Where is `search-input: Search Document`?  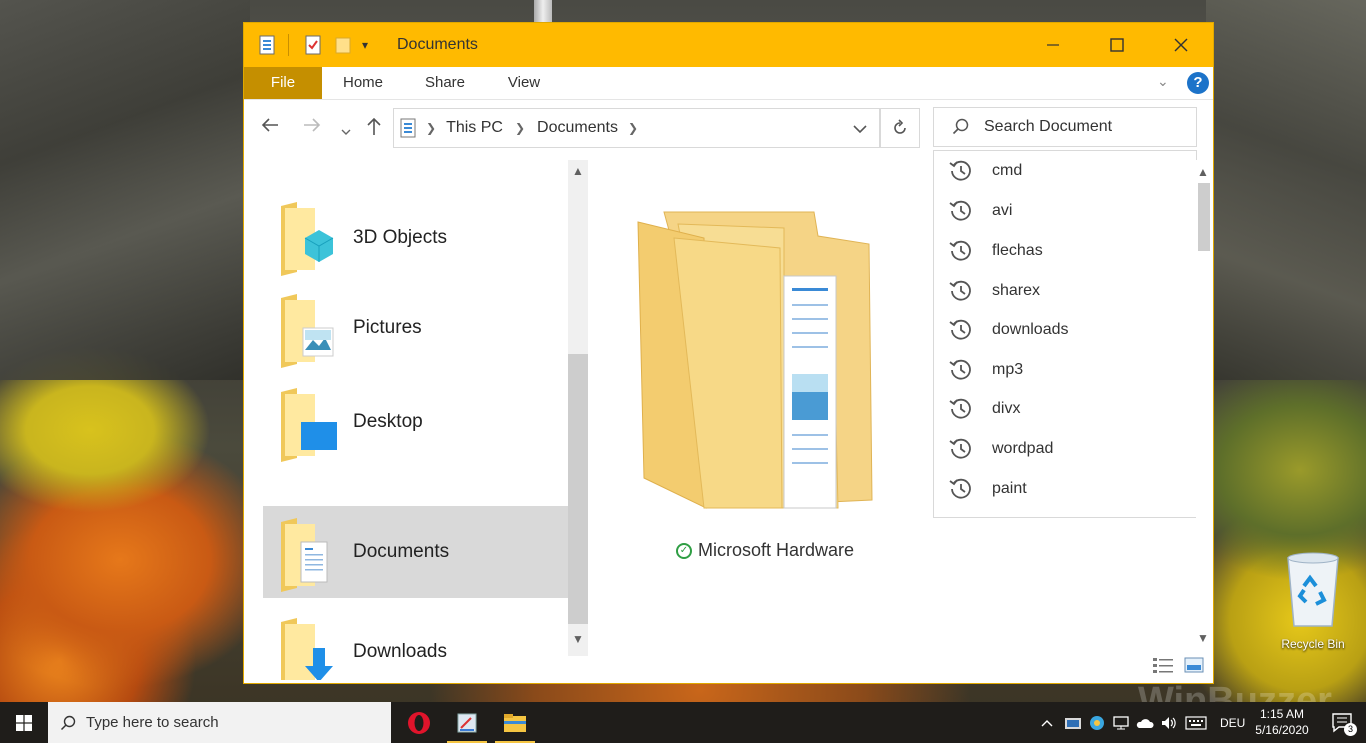
search-input: Search Document is located at coordinates (1048, 127).